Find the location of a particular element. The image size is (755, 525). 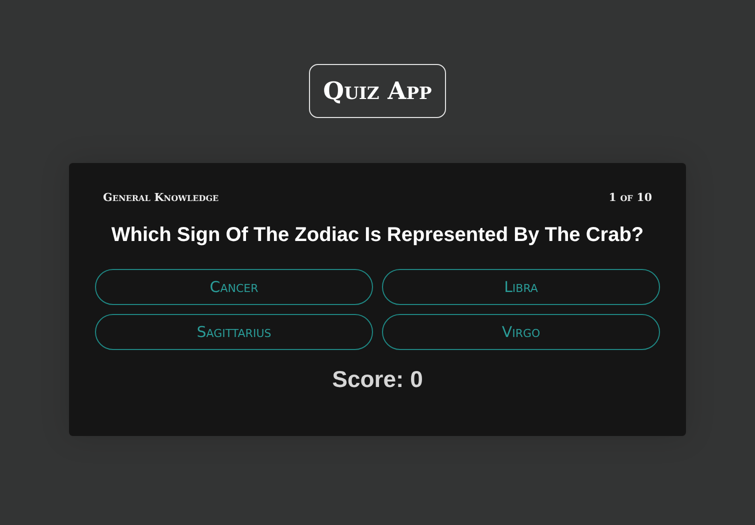

question-counter: 1 of 10 is located at coordinates (630, 197).